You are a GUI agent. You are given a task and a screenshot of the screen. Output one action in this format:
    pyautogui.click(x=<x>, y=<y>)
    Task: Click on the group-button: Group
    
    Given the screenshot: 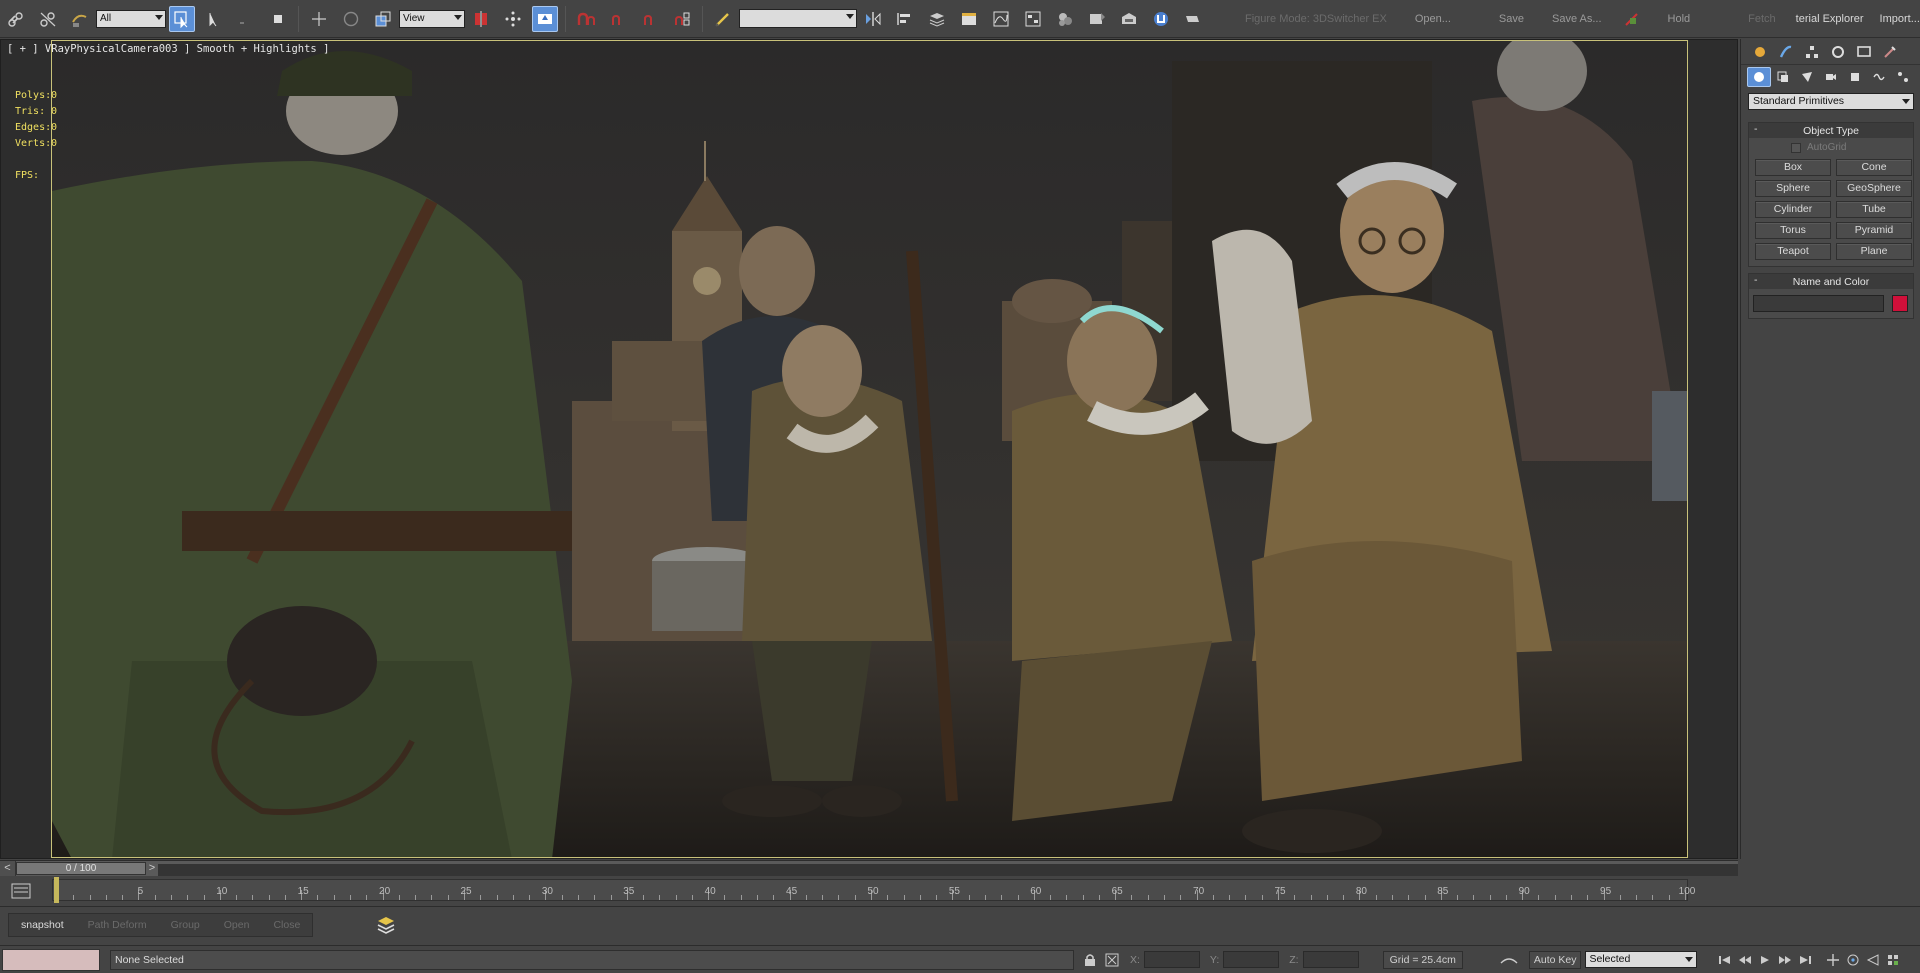 What is the action you would take?
    pyautogui.click(x=185, y=925)
    